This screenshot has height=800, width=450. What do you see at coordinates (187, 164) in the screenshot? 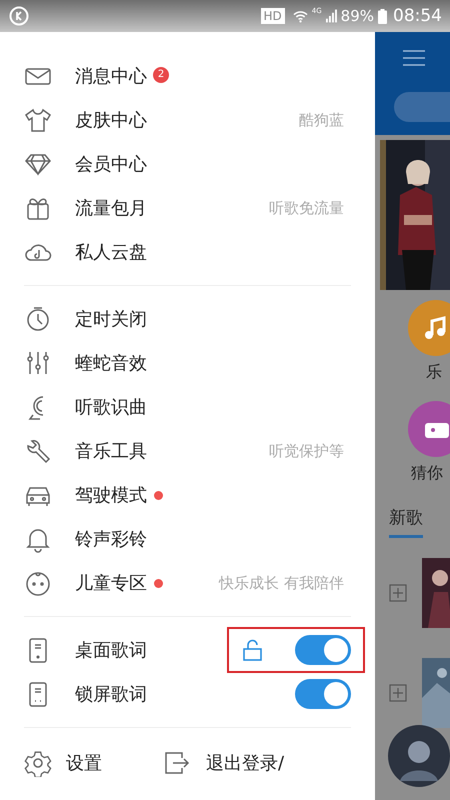
I see `menu-item: 会员中心` at bounding box center [187, 164].